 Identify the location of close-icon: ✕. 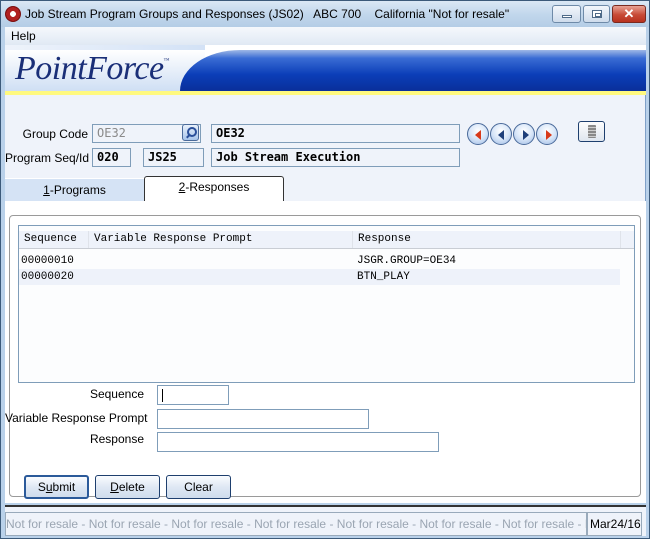
(629, 13).